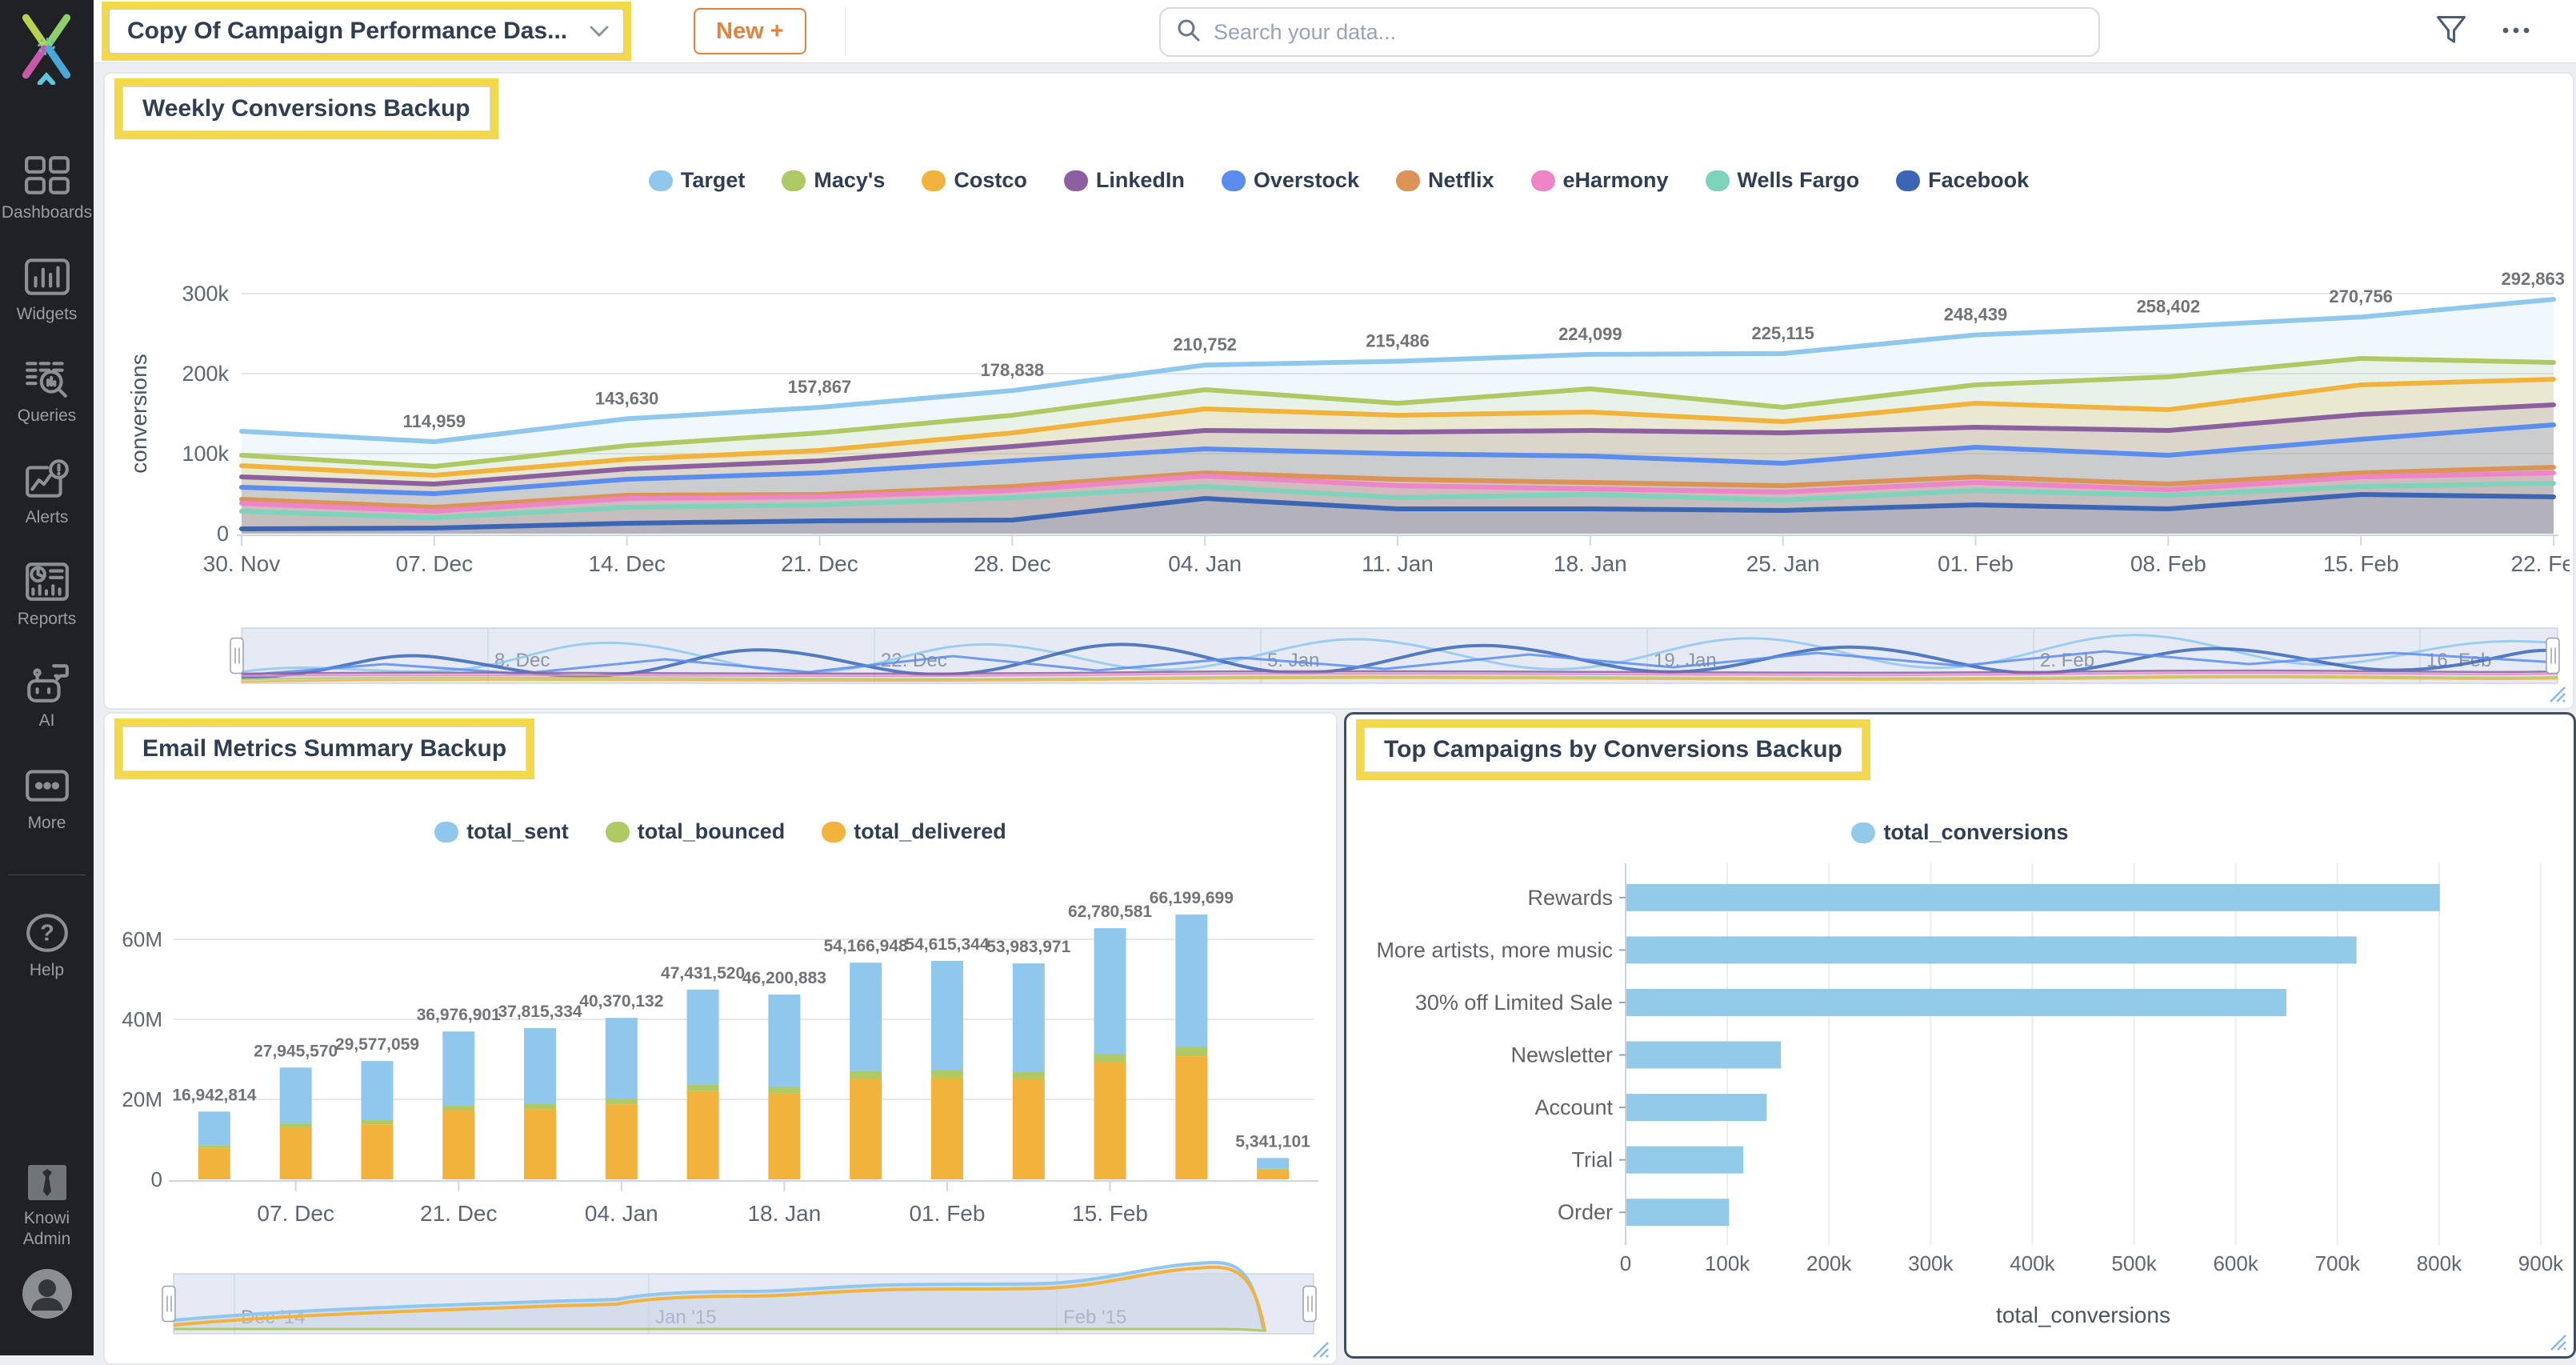 The image size is (2576, 1365). I want to click on category-label: Newsletter, so click(1561, 1055).